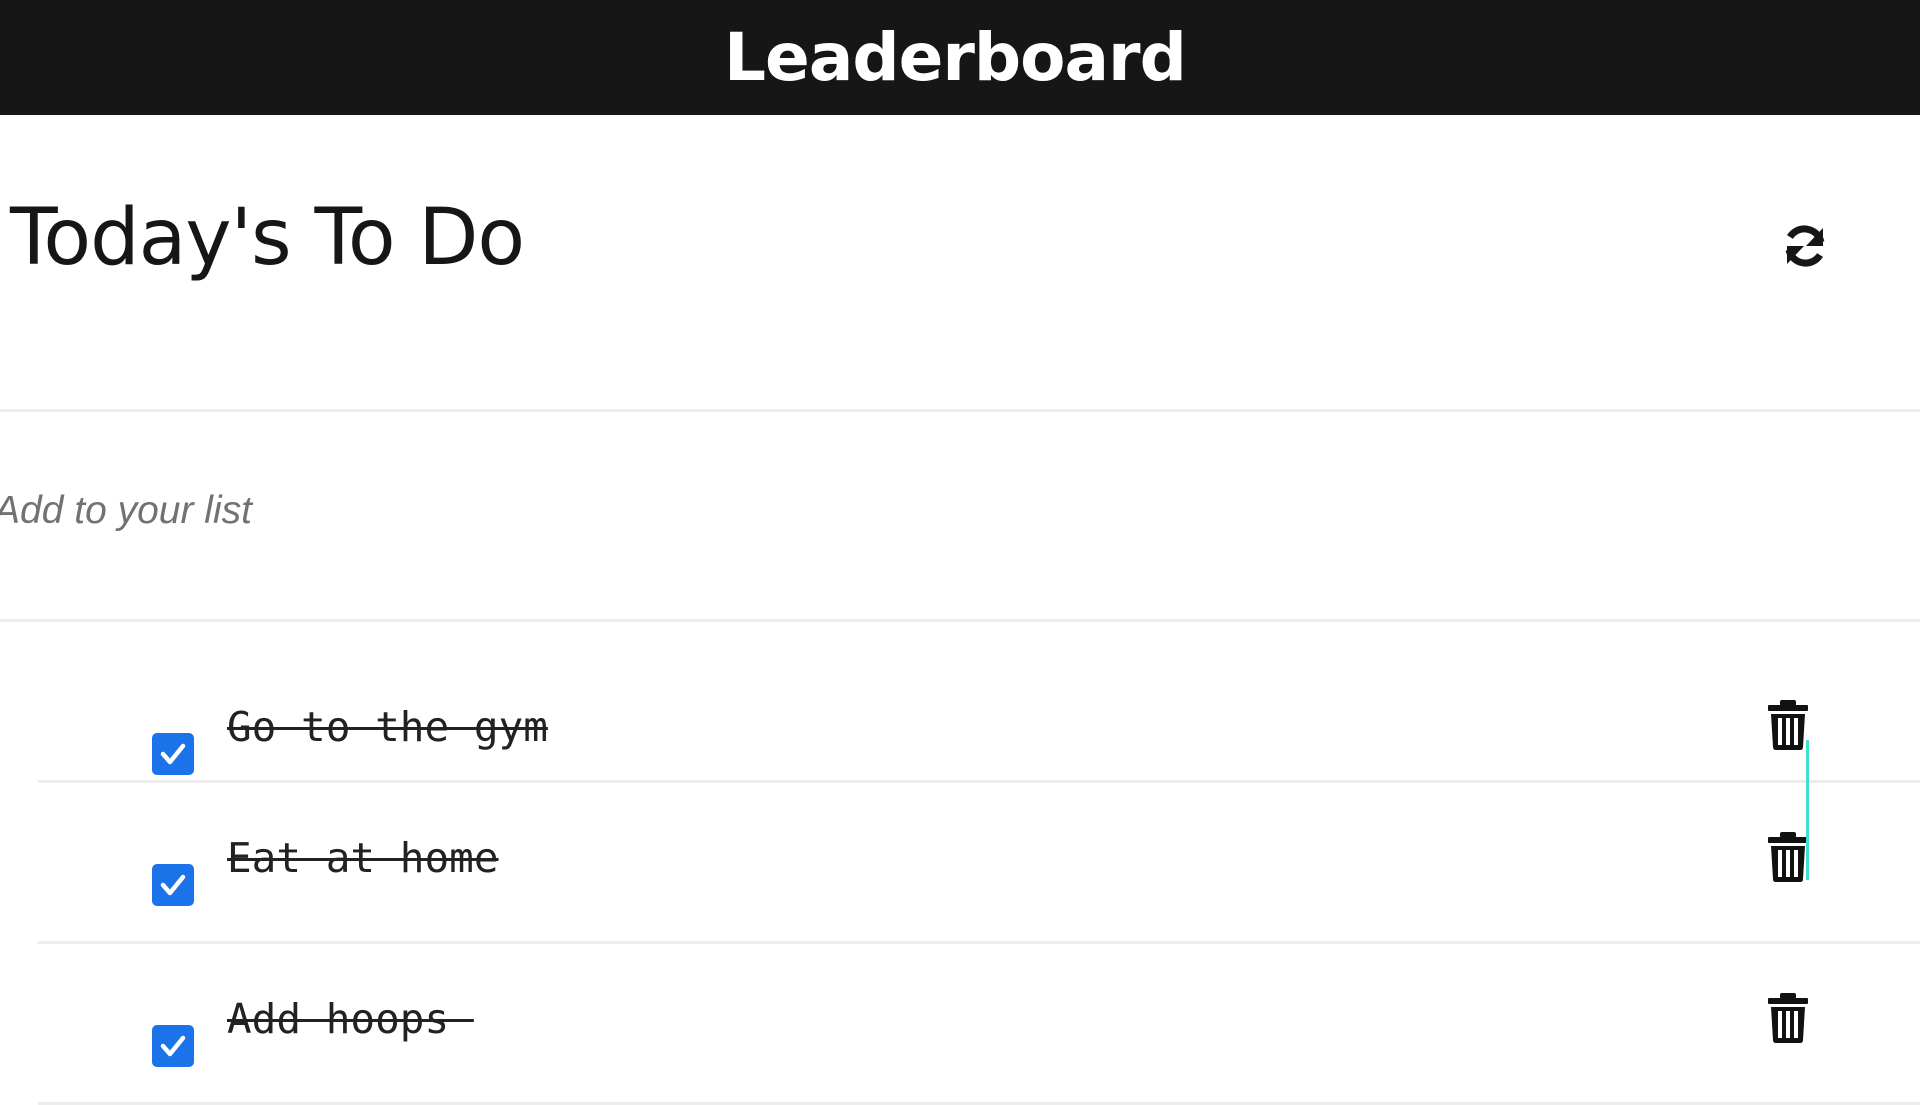 Image resolution: width=1920 pixels, height=1105 pixels. I want to click on refresh-icon, so click(1805, 248).